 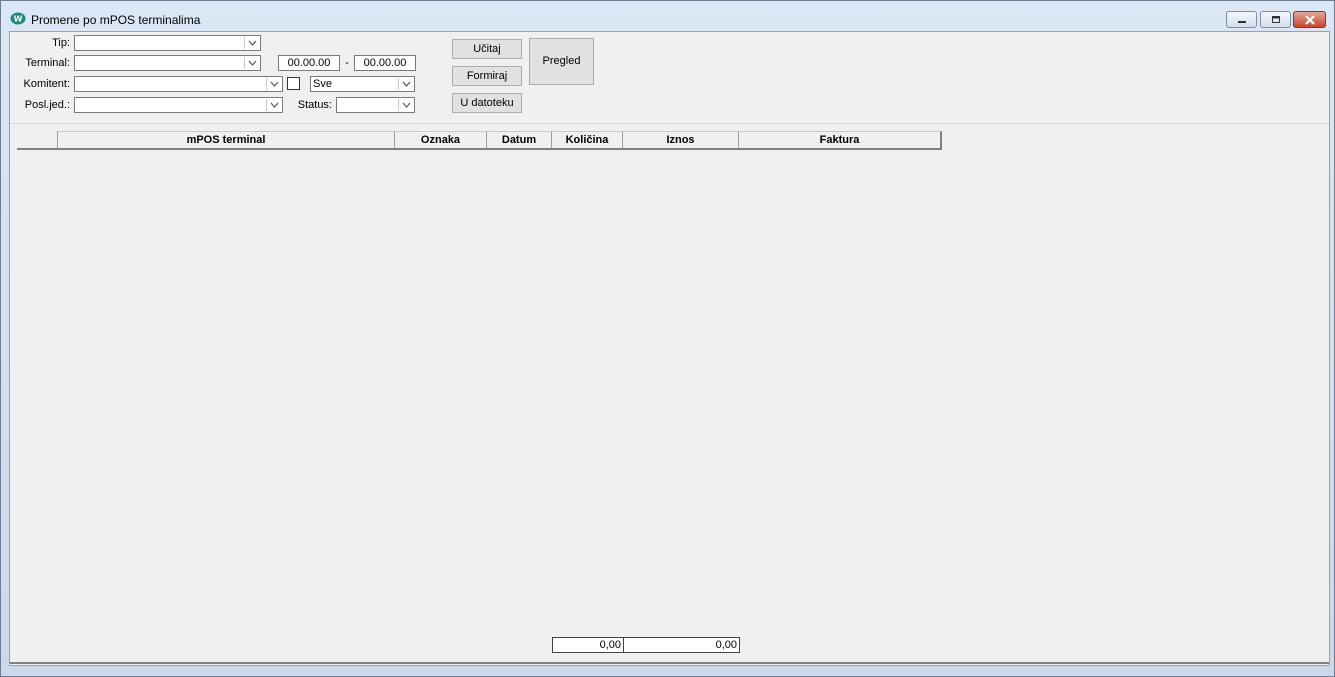 I want to click on total-kolicina: 0,00, so click(x=588, y=645).